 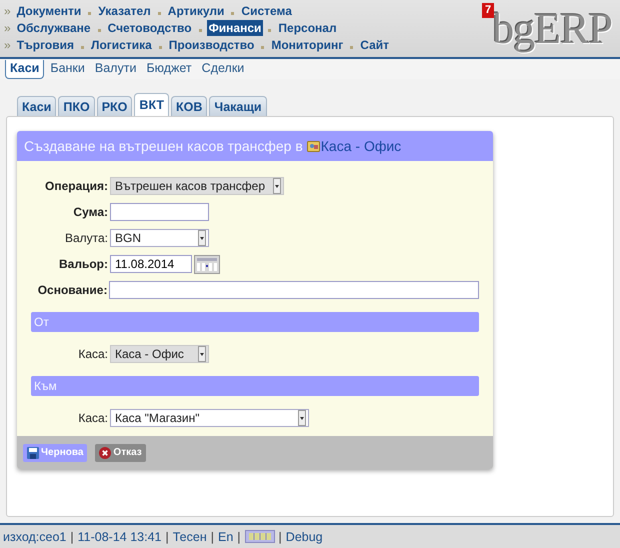 I want to click on status-link: изход:сео1, so click(x=34, y=537).